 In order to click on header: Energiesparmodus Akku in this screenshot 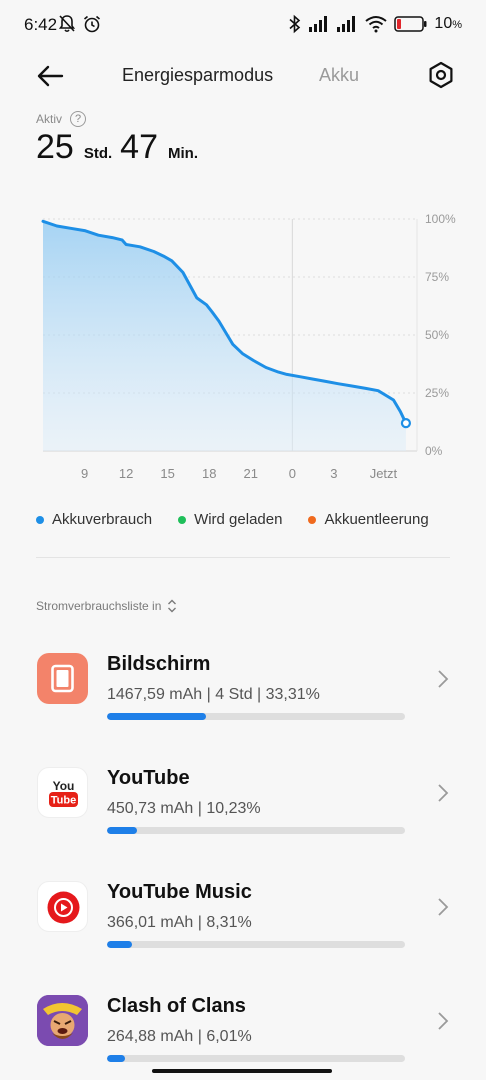, I will do `click(243, 76)`.